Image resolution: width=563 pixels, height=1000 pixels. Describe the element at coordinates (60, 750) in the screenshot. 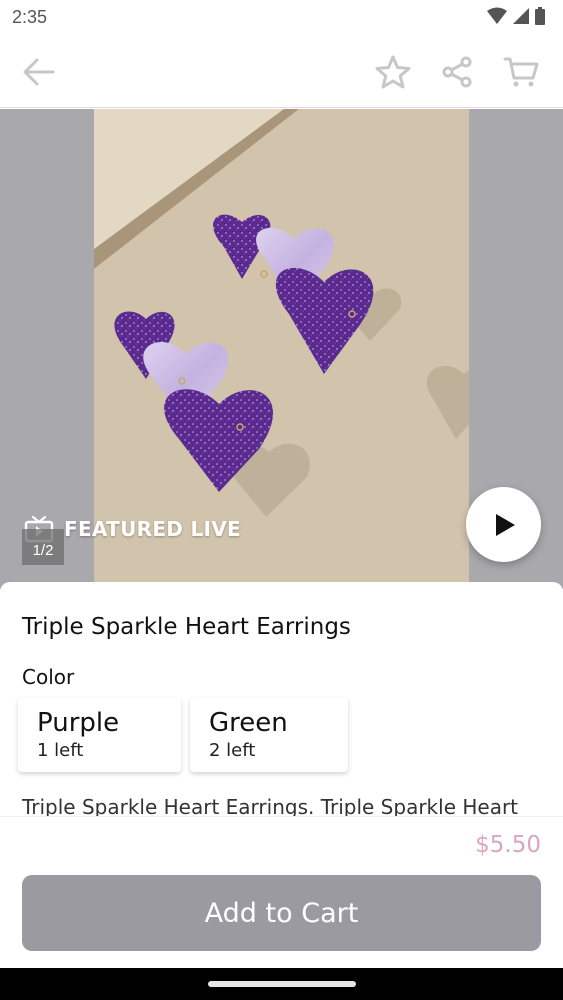

I see `variant-stock: 1 left` at that location.